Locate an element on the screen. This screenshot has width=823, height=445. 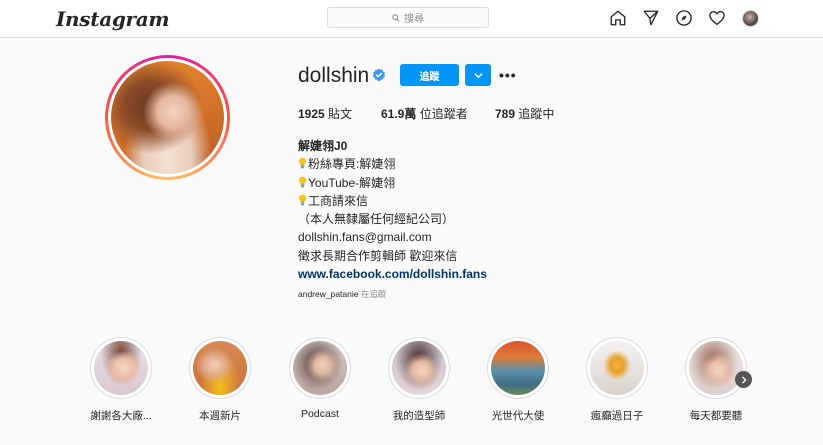
posts-count: 1925 is located at coordinates (311, 114).